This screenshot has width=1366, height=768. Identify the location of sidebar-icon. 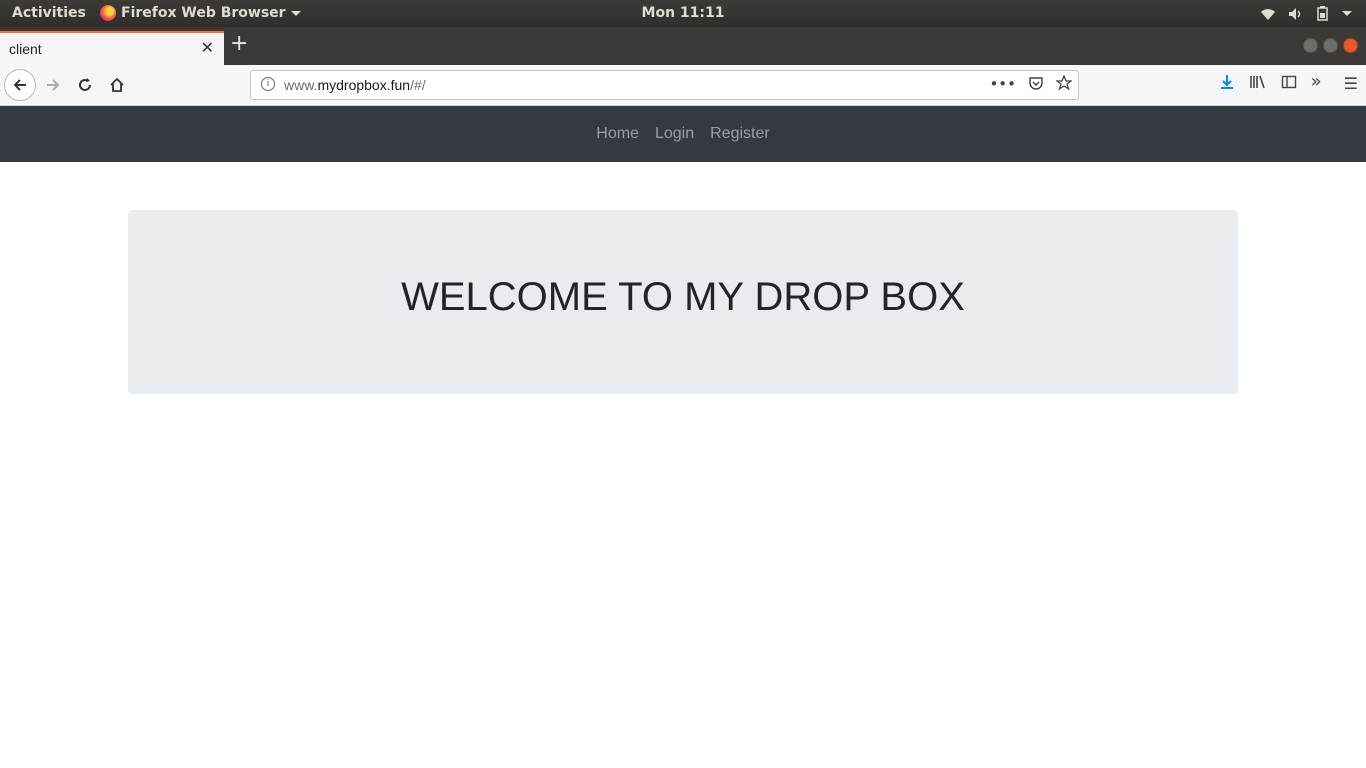
(1289, 82).